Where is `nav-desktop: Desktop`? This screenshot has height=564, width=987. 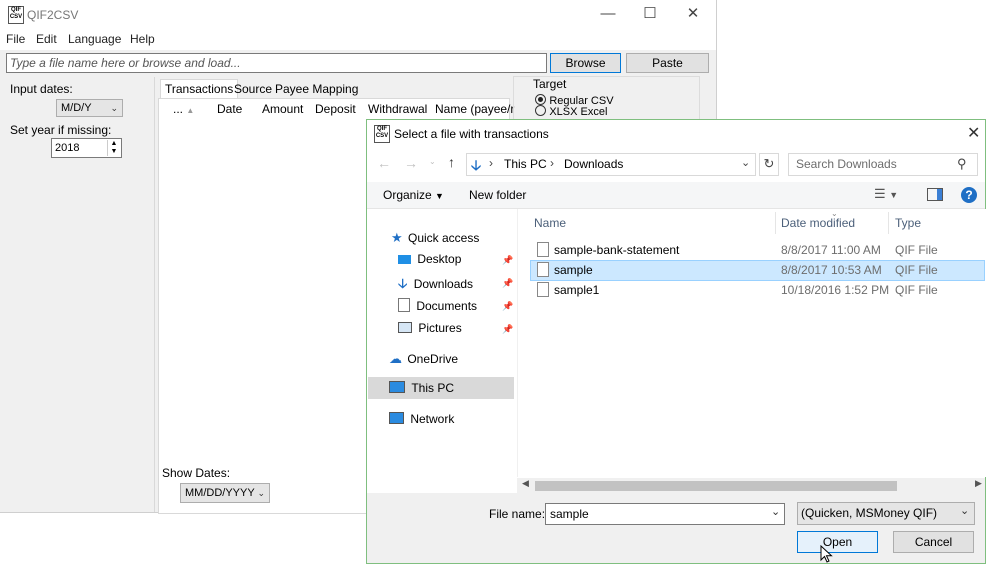 nav-desktop: Desktop is located at coordinates (429, 259).